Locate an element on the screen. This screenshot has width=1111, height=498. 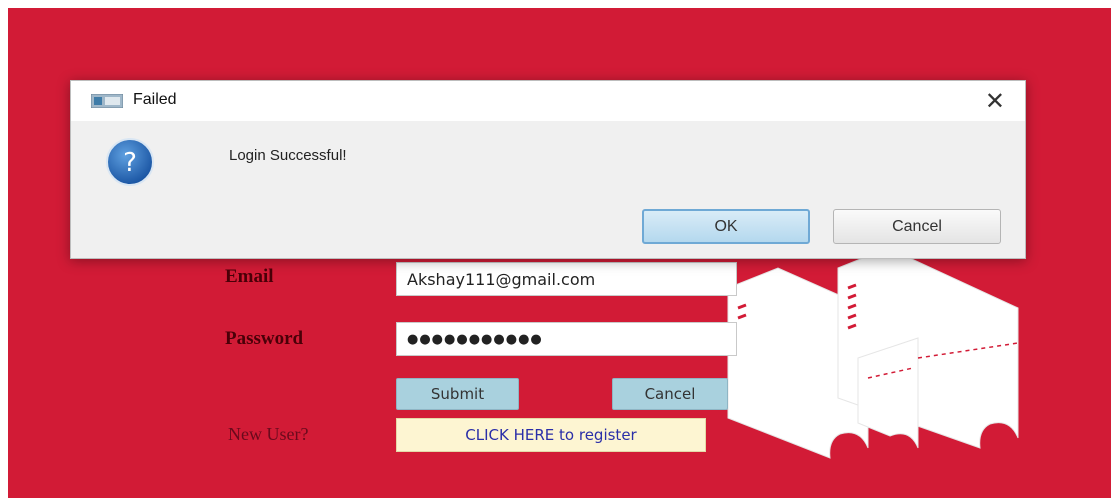
password-field: ●●●●●●●●●●● is located at coordinates (566, 339).